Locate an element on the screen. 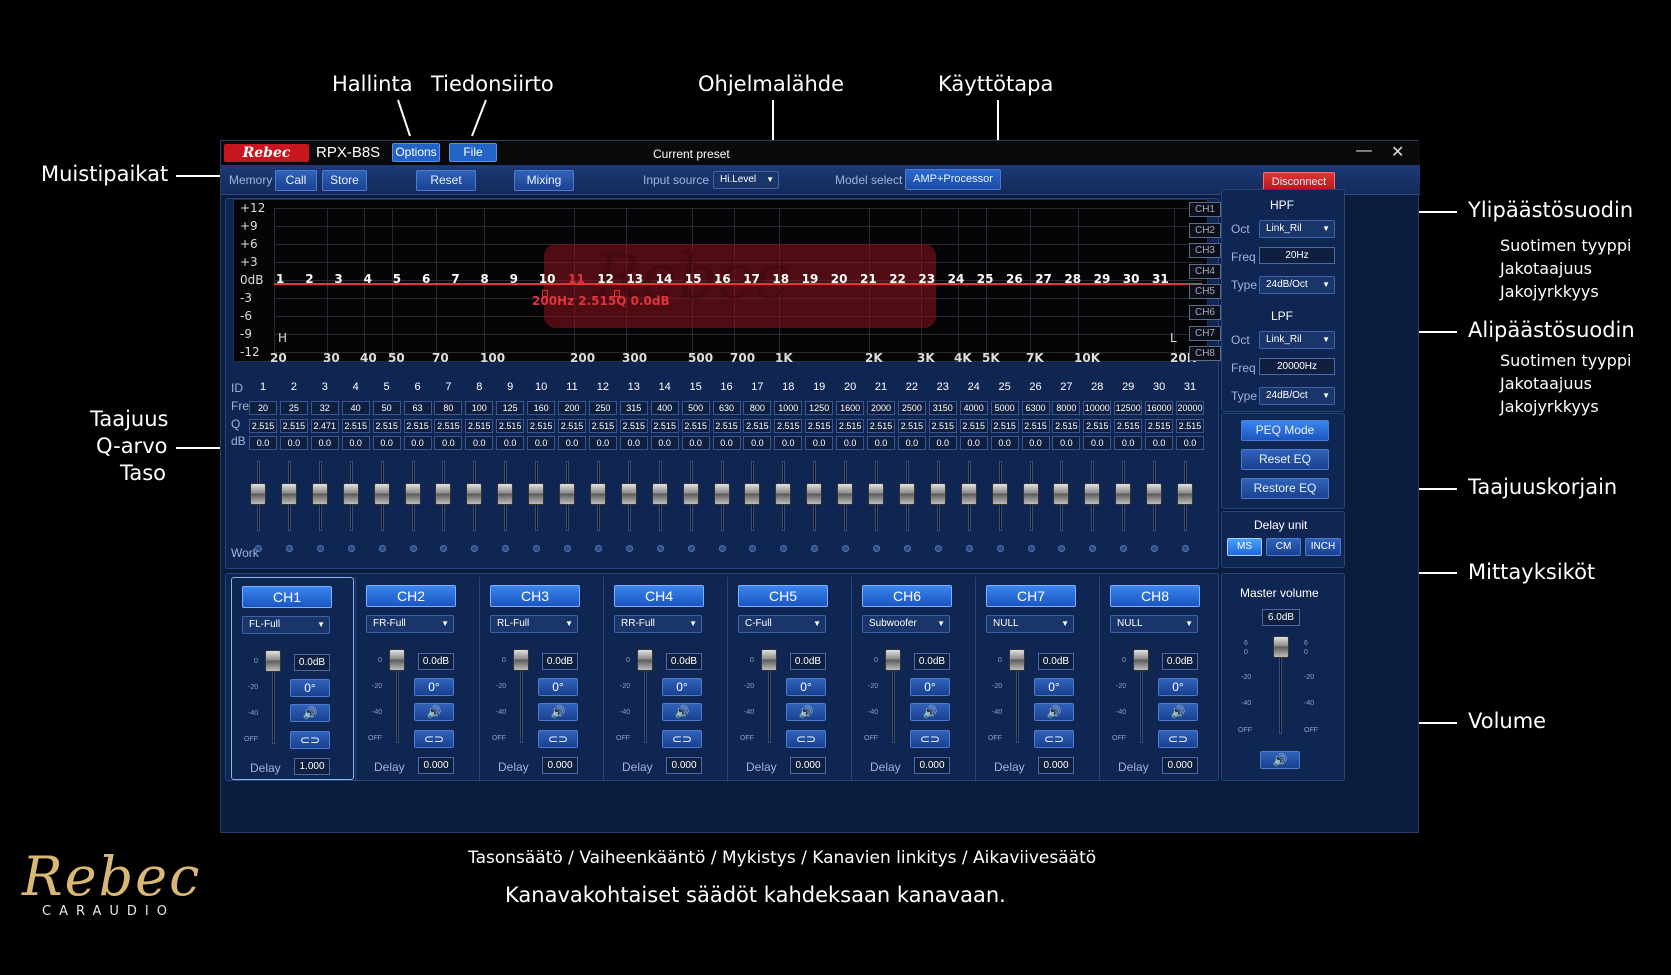 This screenshot has height=975, width=1671. channel-delay-field: 1.000 is located at coordinates (312, 766).